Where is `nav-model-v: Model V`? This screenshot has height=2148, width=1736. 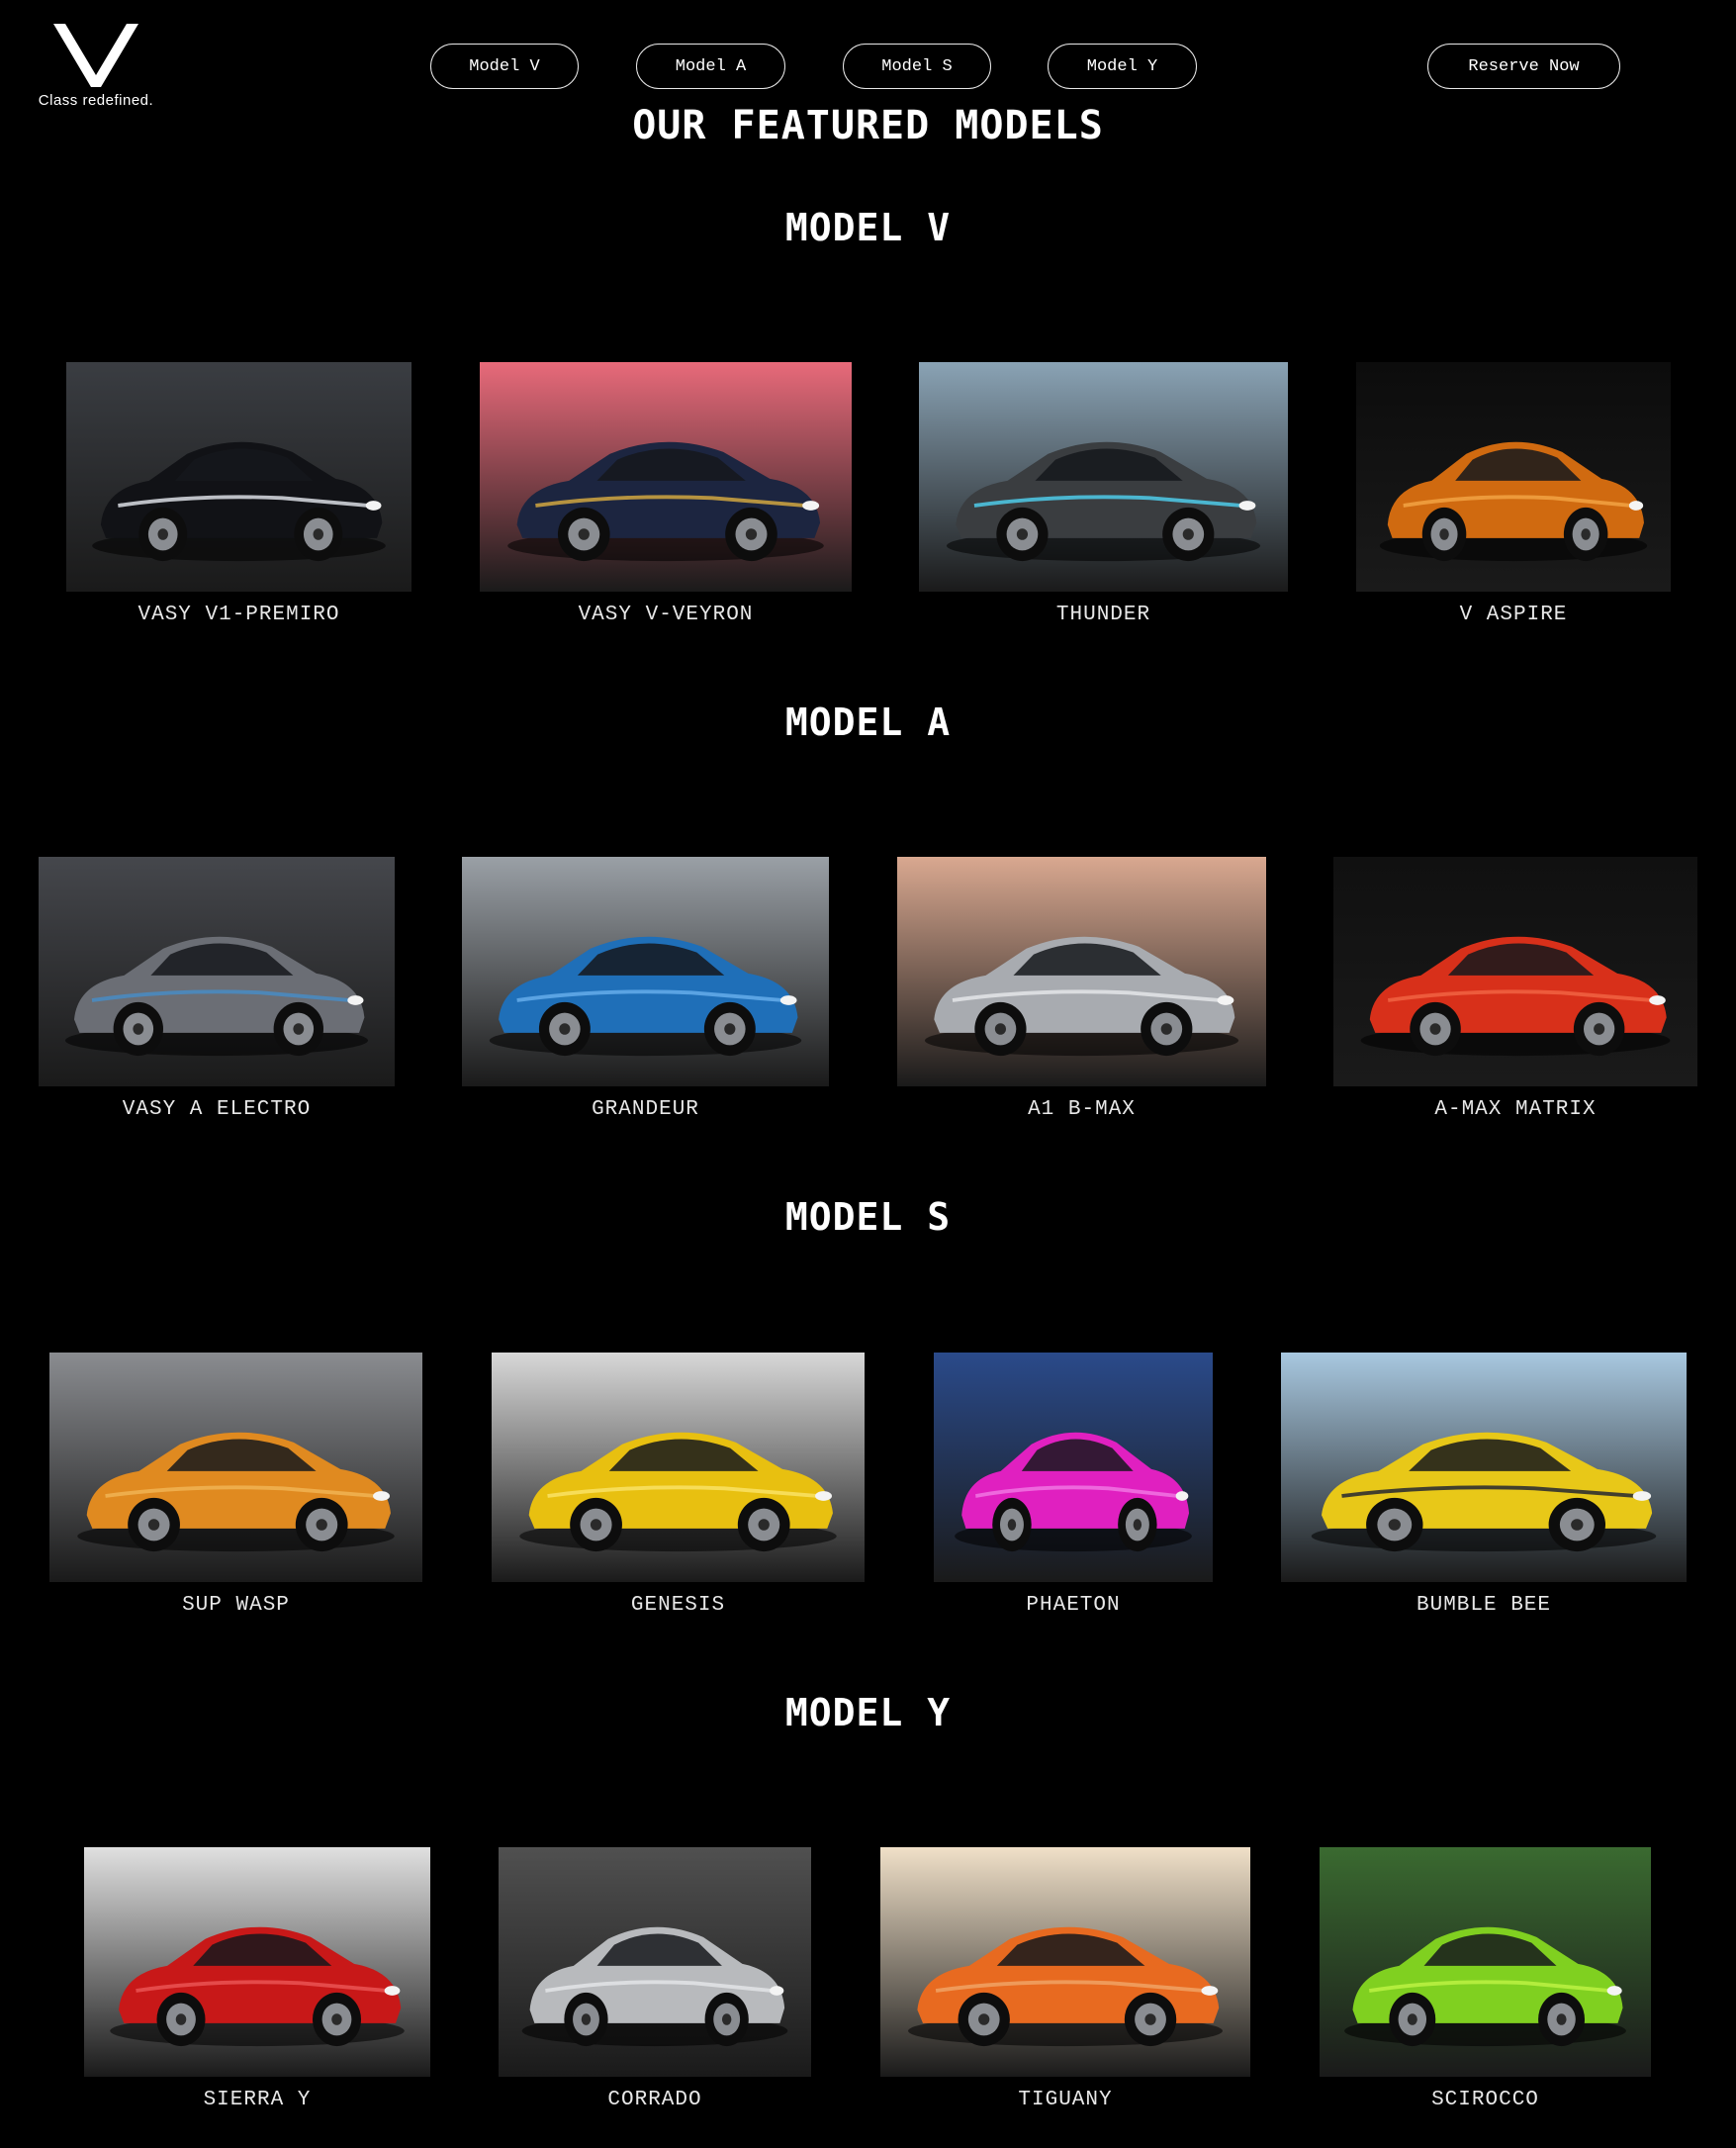 nav-model-v: Model V is located at coordinates (504, 66).